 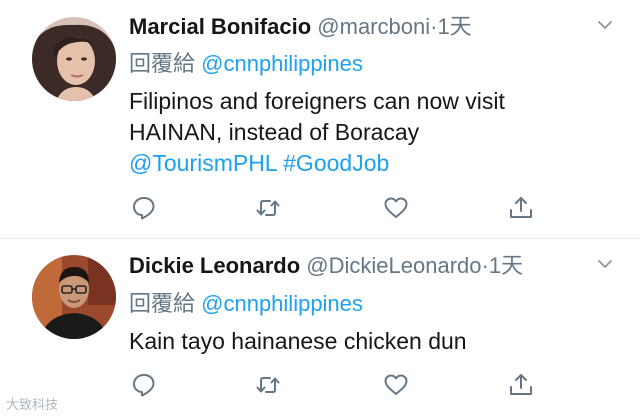 What do you see at coordinates (298, 341) in the screenshot?
I see `tweet-text-line: Kain tayo hainanese chicken dun` at bounding box center [298, 341].